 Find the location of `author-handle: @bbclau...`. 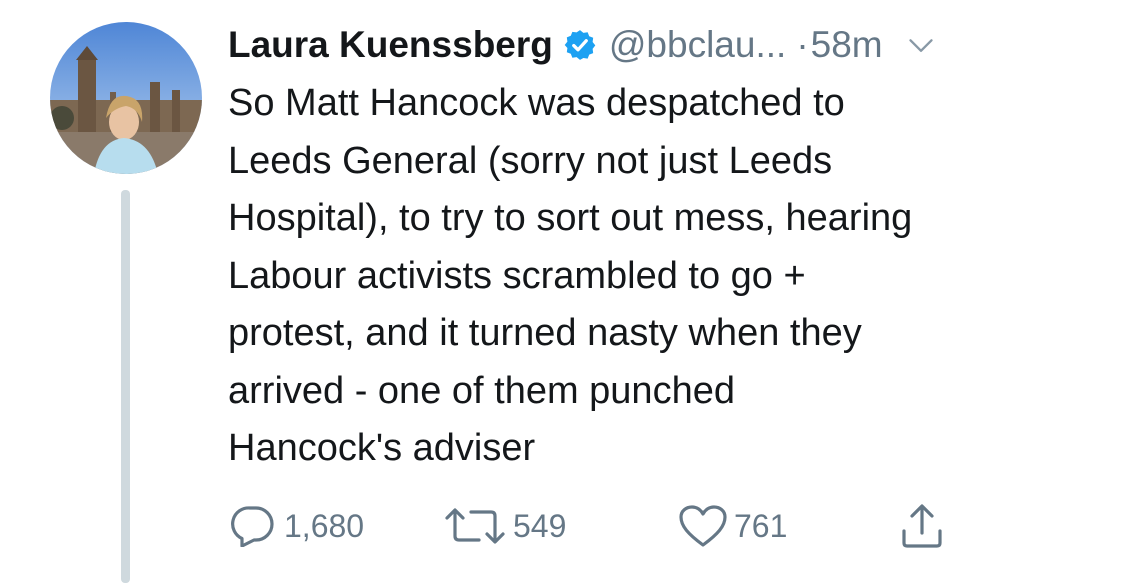

author-handle: @bbclau... is located at coordinates (697, 45).